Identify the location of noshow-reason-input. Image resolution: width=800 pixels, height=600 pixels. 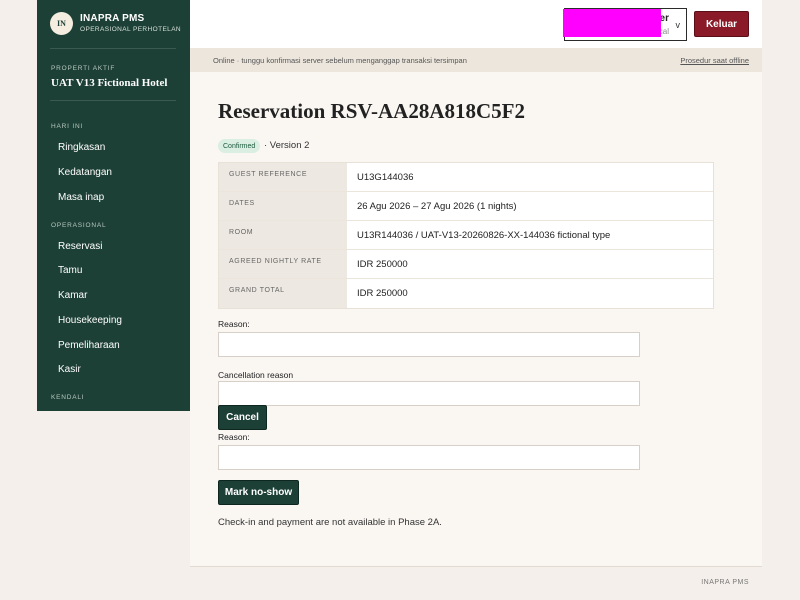
(429, 457).